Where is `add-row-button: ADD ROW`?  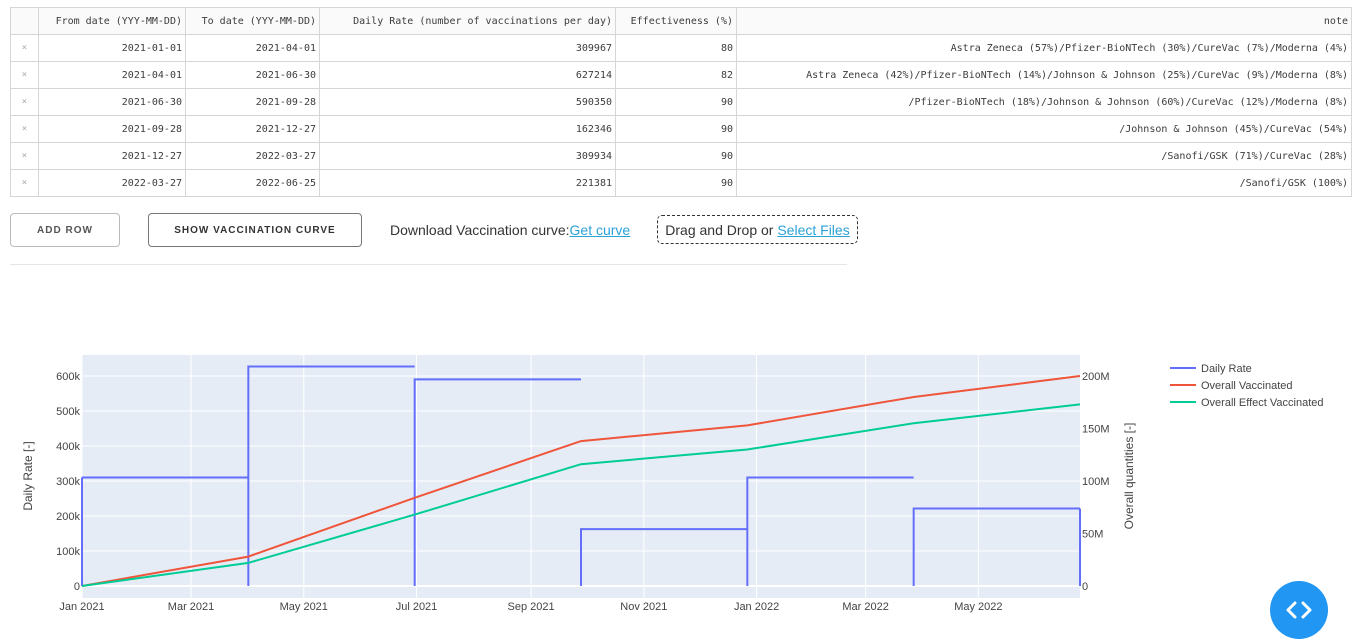 add-row-button: ADD ROW is located at coordinates (65, 230).